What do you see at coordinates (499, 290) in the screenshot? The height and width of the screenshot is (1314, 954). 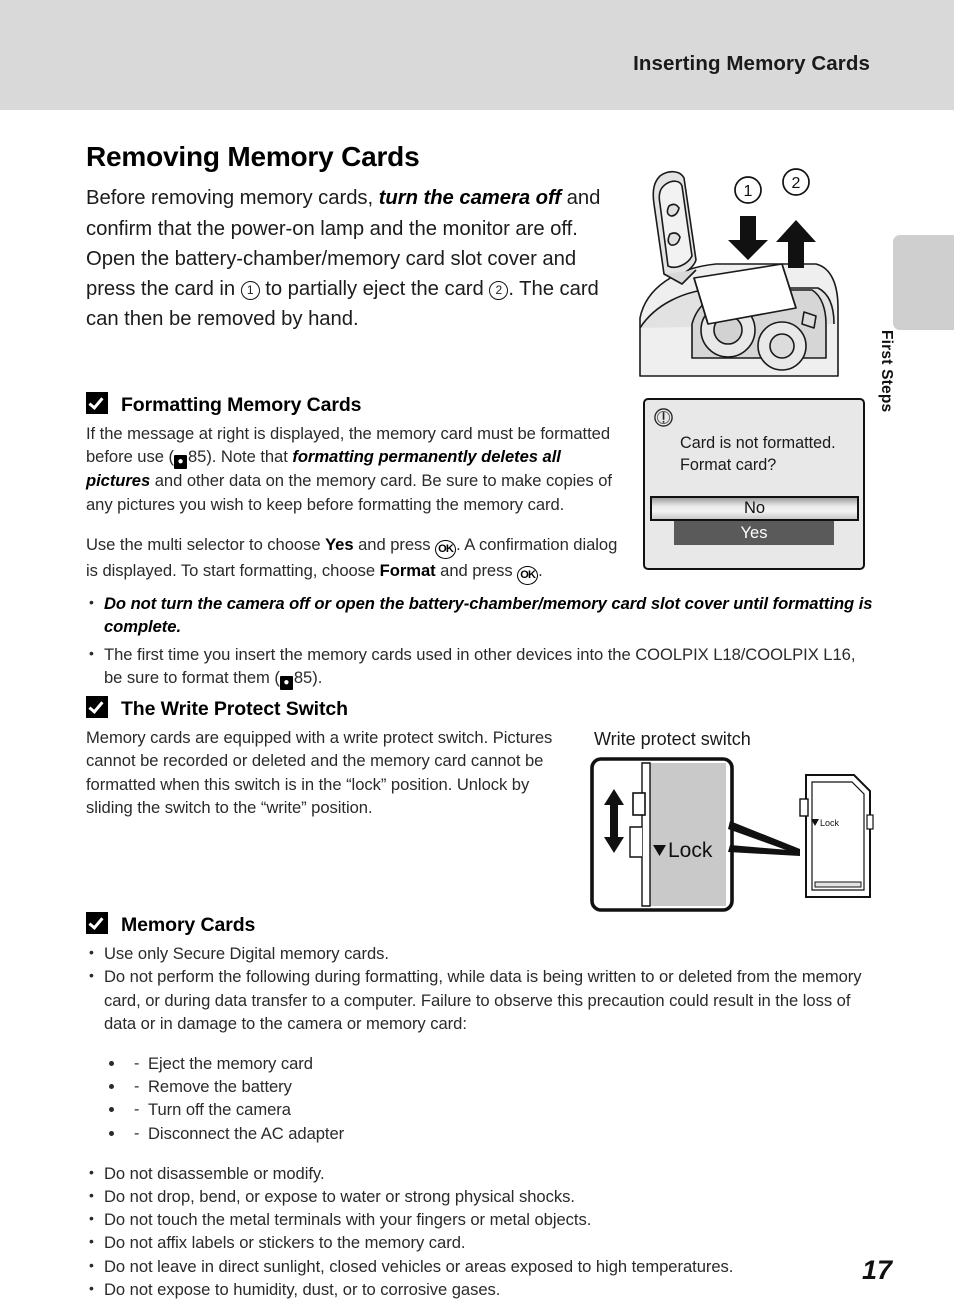 I see `circled-number-2-icon: 2` at bounding box center [499, 290].